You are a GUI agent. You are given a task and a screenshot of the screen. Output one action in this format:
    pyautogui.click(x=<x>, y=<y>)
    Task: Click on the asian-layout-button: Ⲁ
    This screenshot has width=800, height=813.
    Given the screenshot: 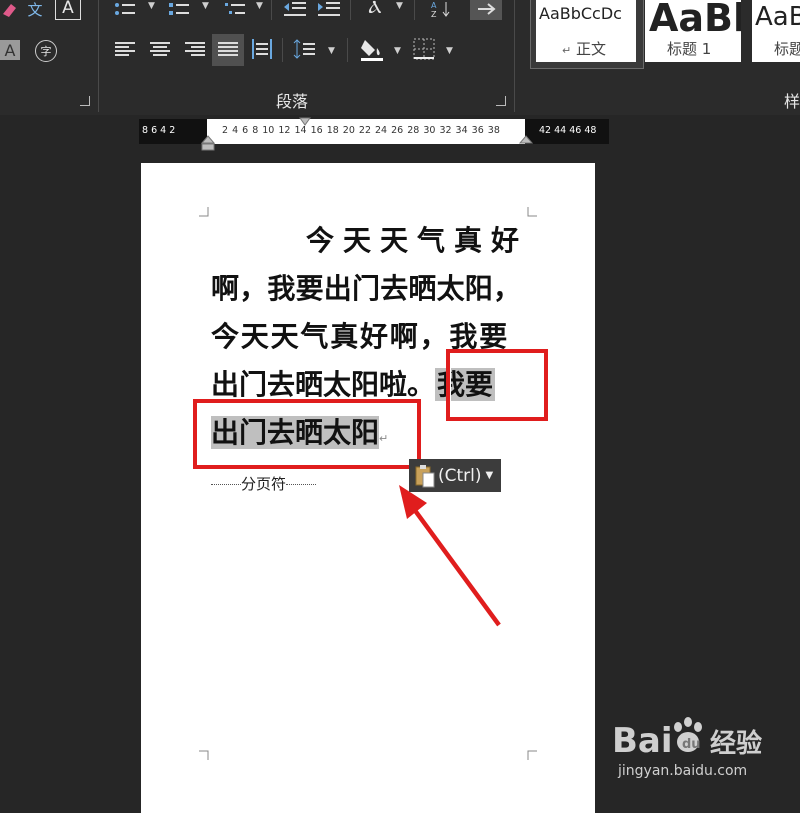 What is the action you would take?
    pyautogui.click(x=375, y=9)
    